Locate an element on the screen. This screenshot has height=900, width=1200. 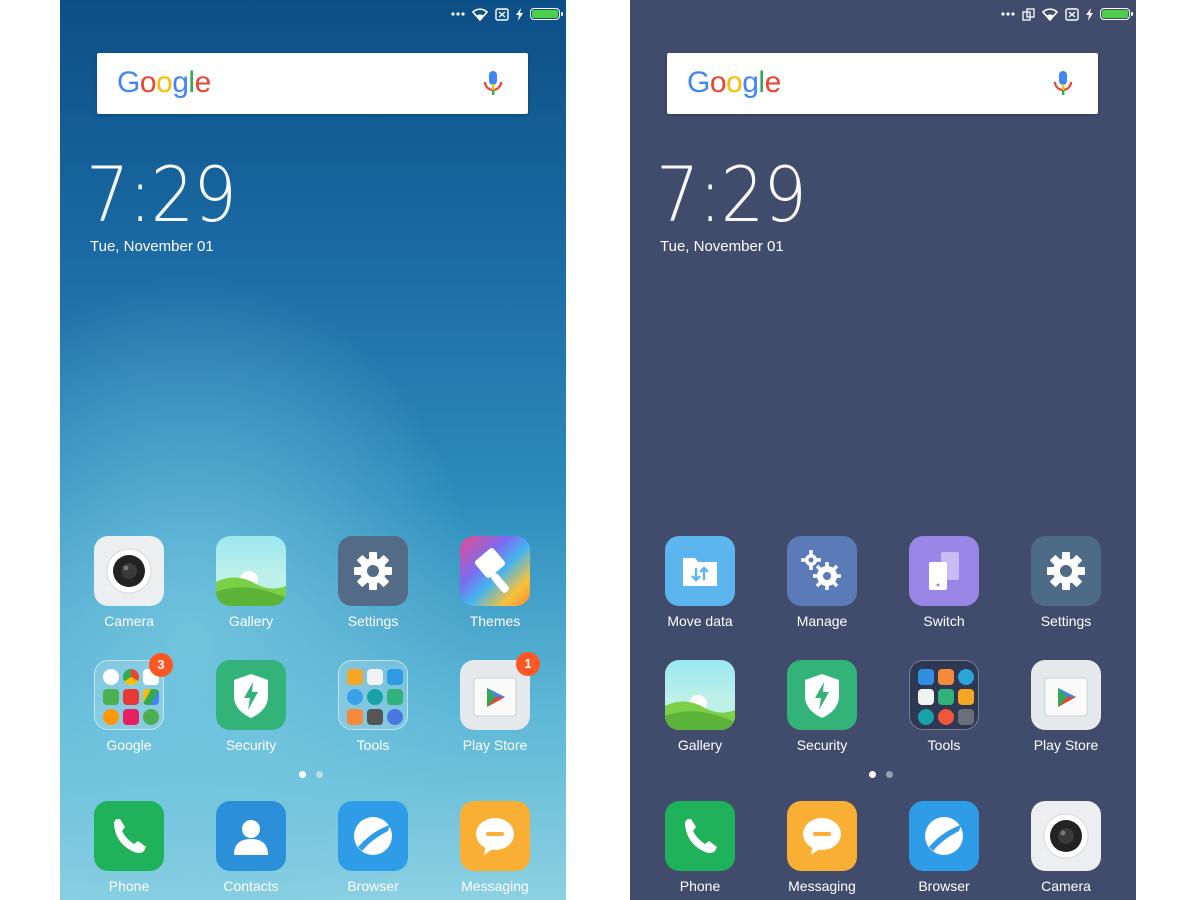
manage-gears-icon is located at coordinates (822, 571).